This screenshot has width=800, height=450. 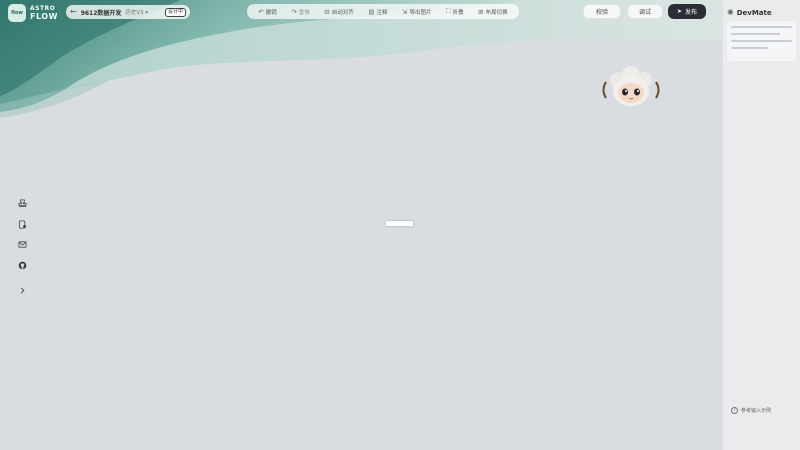 What do you see at coordinates (754, 12) in the screenshot?
I see `assistant-title: DevMate` at bounding box center [754, 12].